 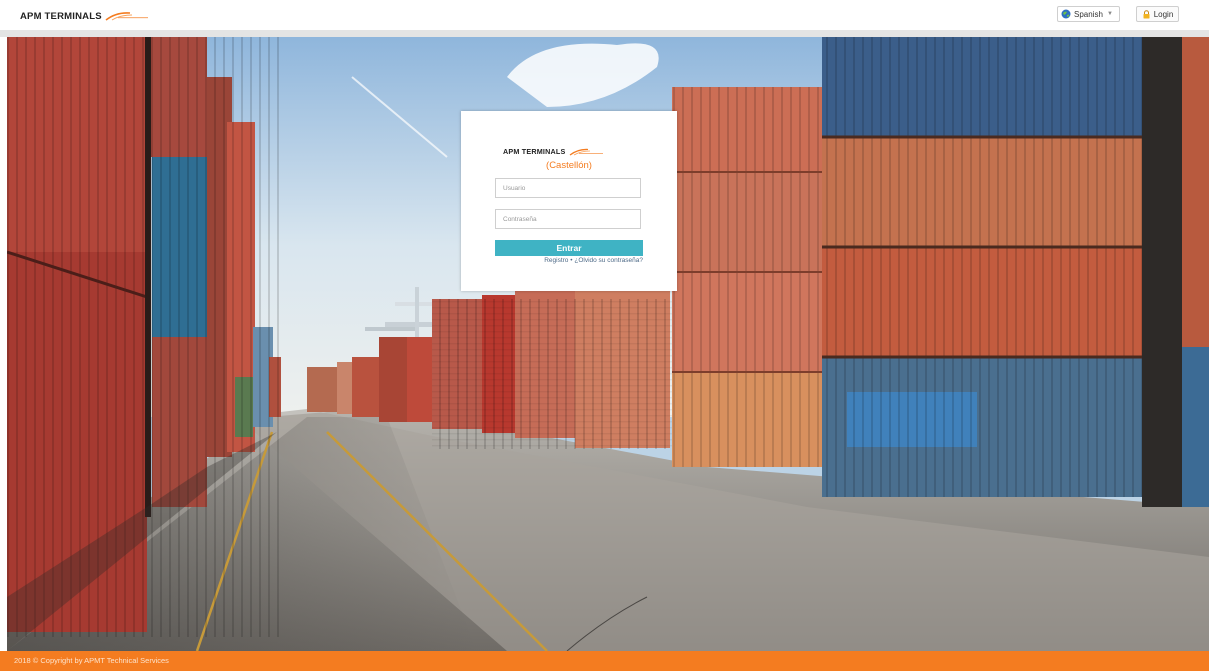 I want to click on forgot-password-link: ¿Olvido su contraseña?, so click(x=608, y=260).